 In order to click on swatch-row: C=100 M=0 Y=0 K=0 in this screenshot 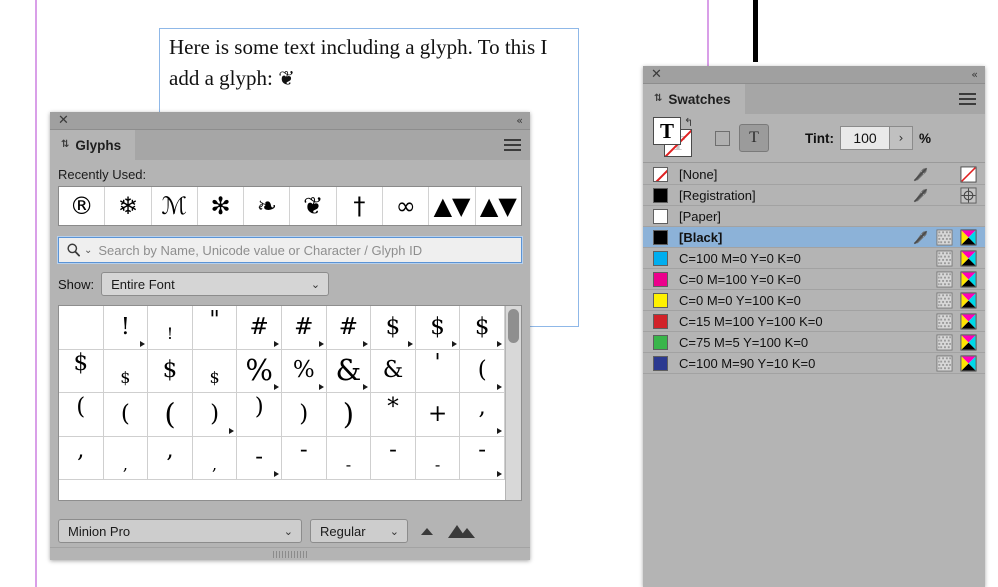, I will do `click(814, 258)`.